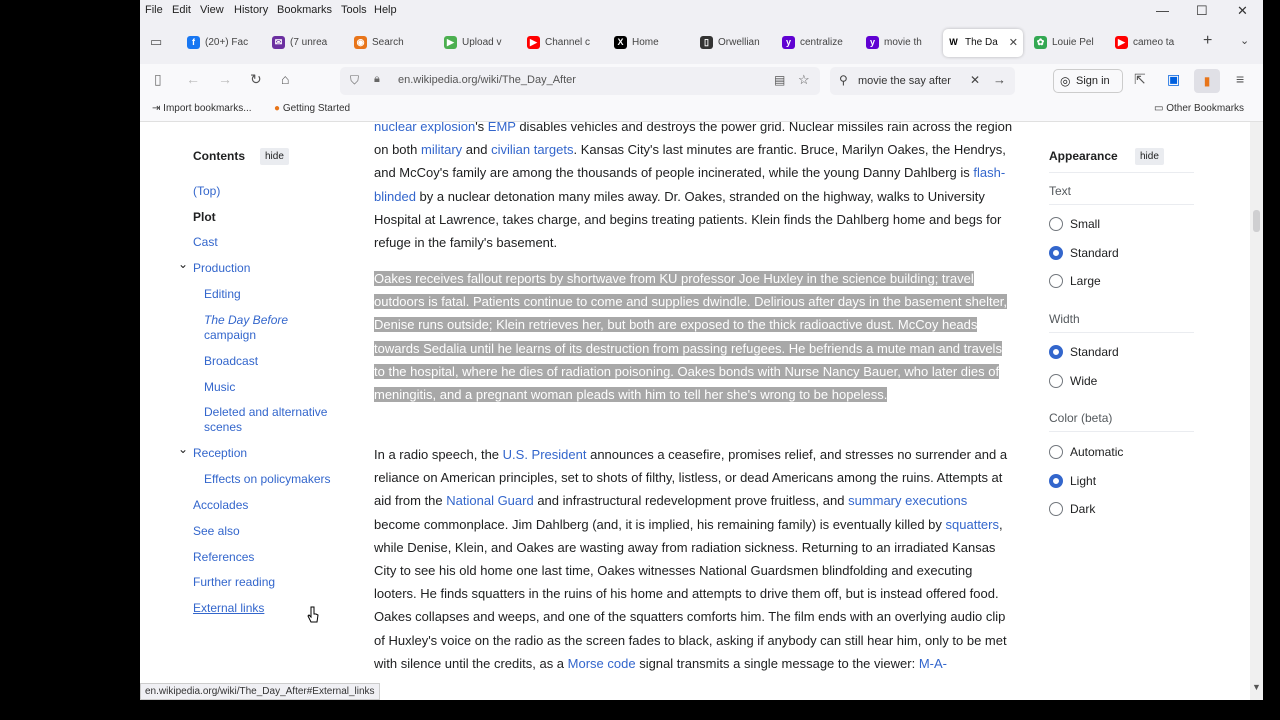  I want to click on width-option-label: Standard, so click(1094, 352).